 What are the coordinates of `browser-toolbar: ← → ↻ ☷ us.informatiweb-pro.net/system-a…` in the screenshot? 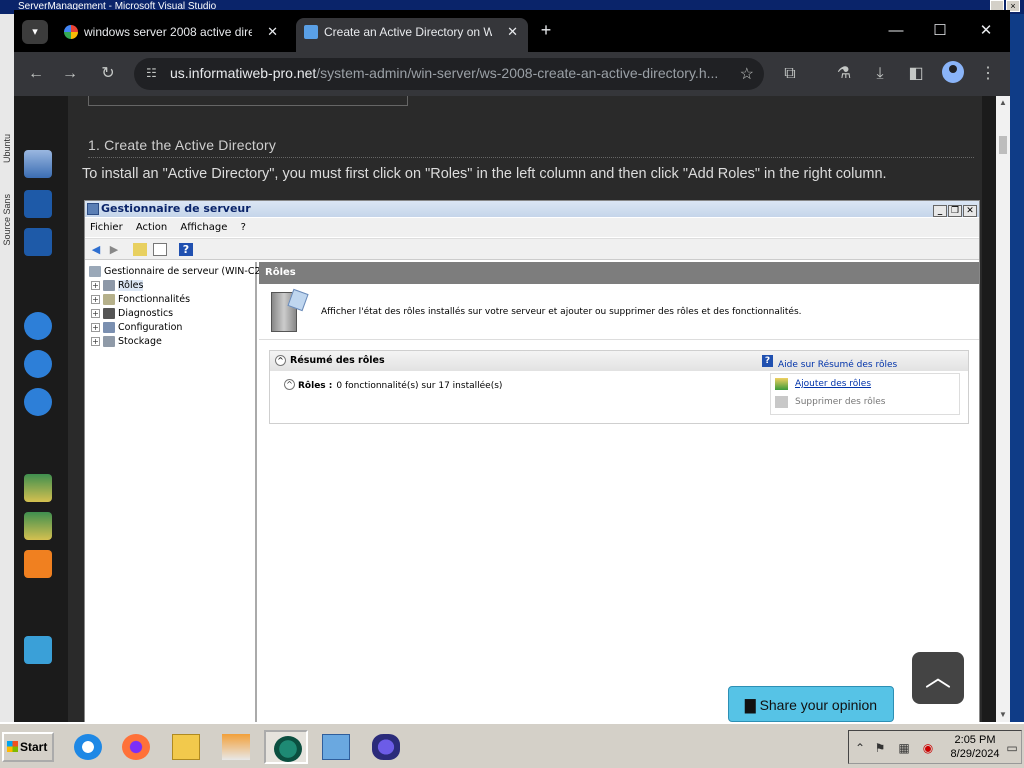 It's located at (512, 74).